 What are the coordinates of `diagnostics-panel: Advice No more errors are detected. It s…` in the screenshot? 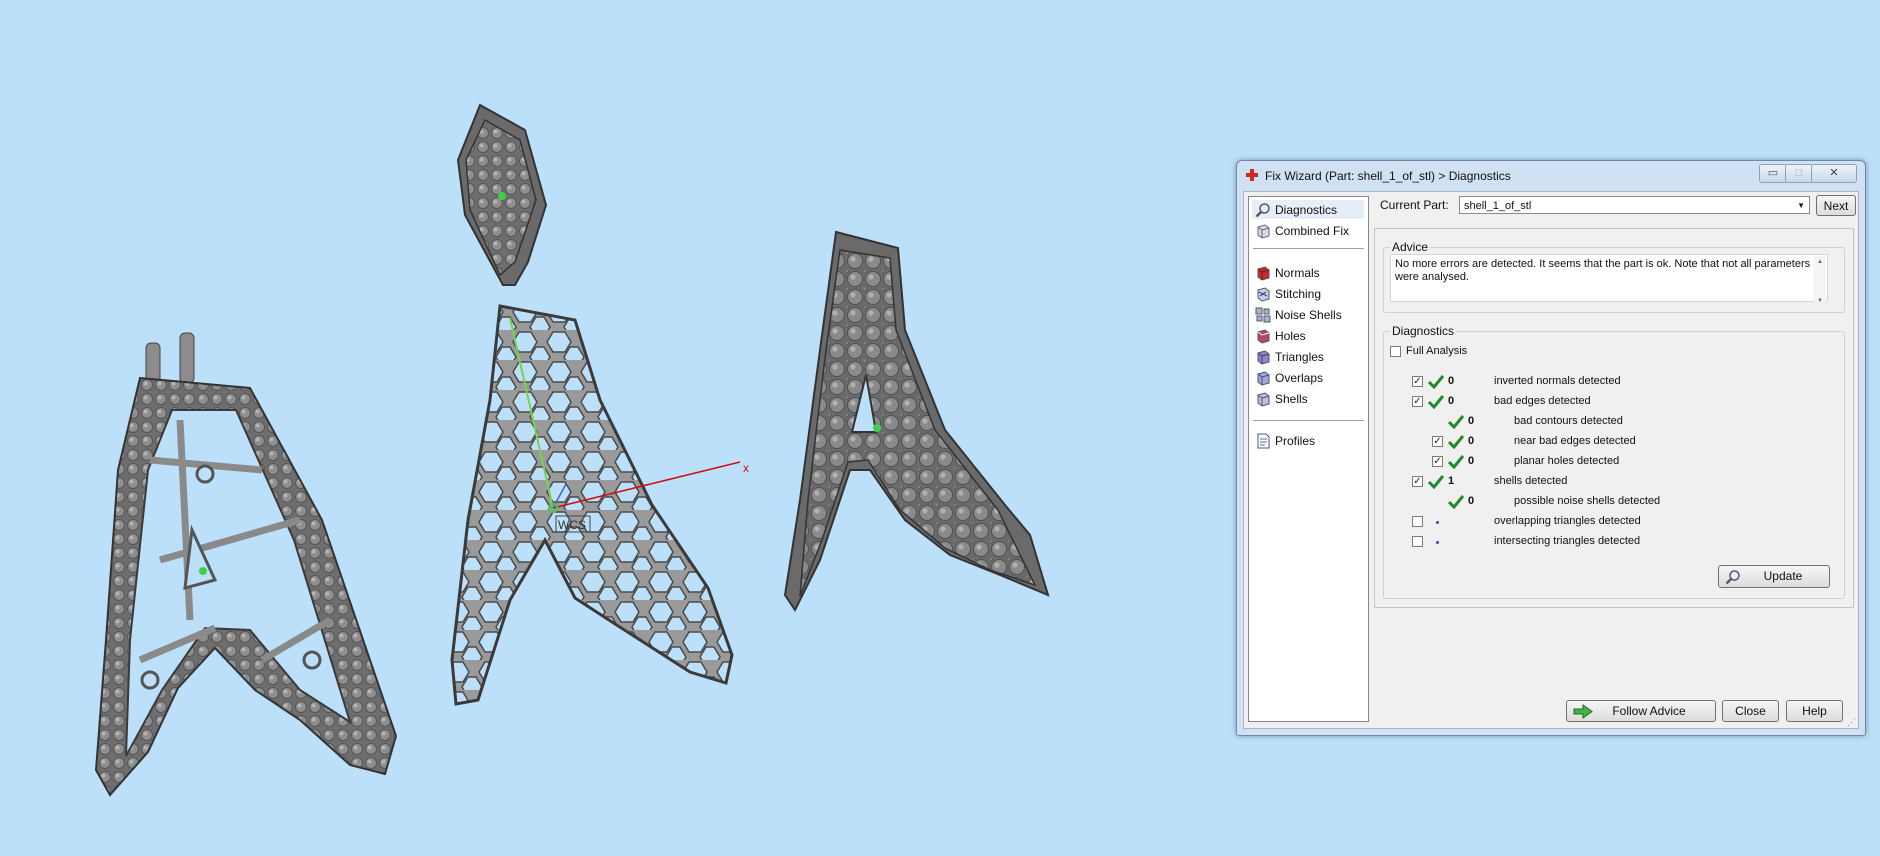 It's located at (1614, 418).